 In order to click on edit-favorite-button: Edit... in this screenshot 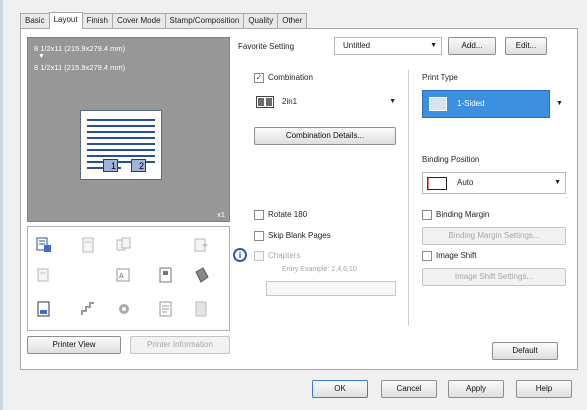, I will do `click(526, 46)`.